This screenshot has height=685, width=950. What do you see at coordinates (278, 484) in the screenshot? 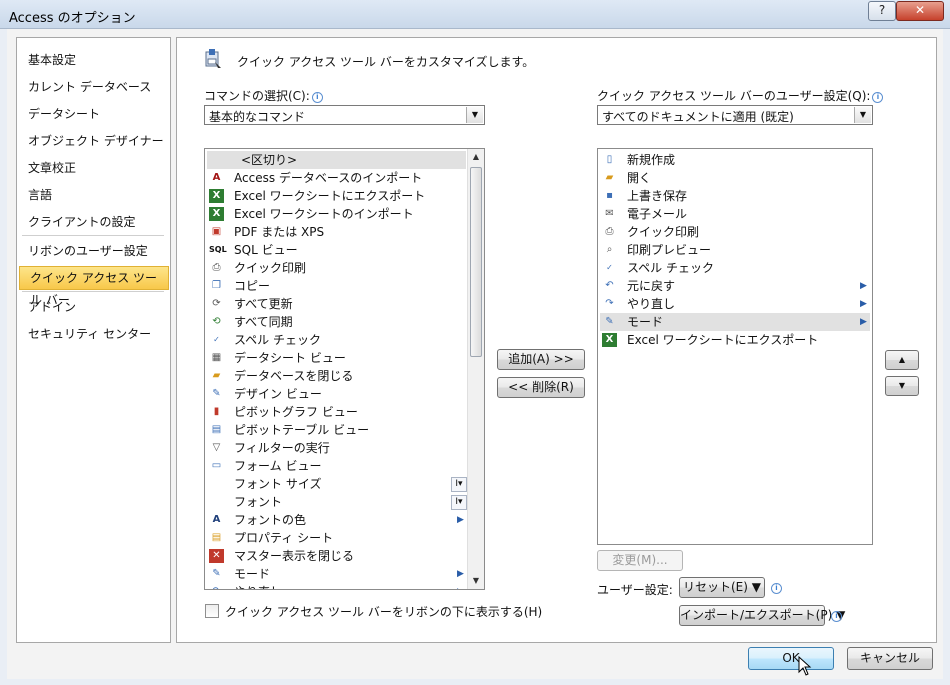
I see `list-item-label: フォント サイズ` at bounding box center [278, 484].